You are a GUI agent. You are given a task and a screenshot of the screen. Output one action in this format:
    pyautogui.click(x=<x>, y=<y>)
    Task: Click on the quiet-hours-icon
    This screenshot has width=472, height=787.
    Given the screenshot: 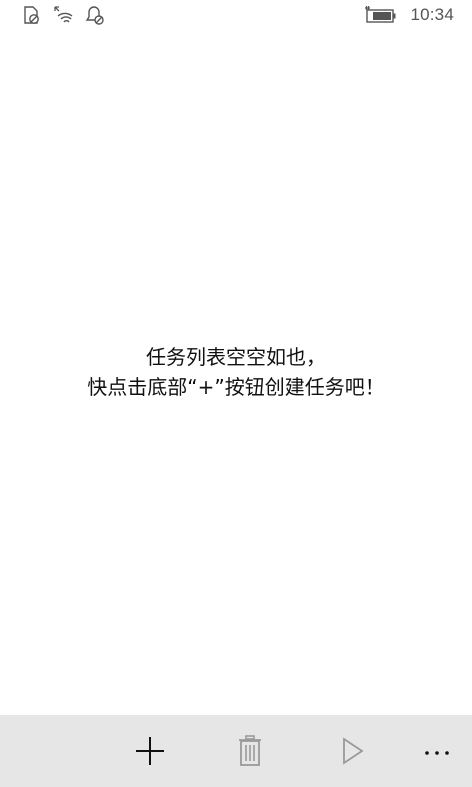 What is the action you would take?
    pyautogui.click(x=95, y=15)
    